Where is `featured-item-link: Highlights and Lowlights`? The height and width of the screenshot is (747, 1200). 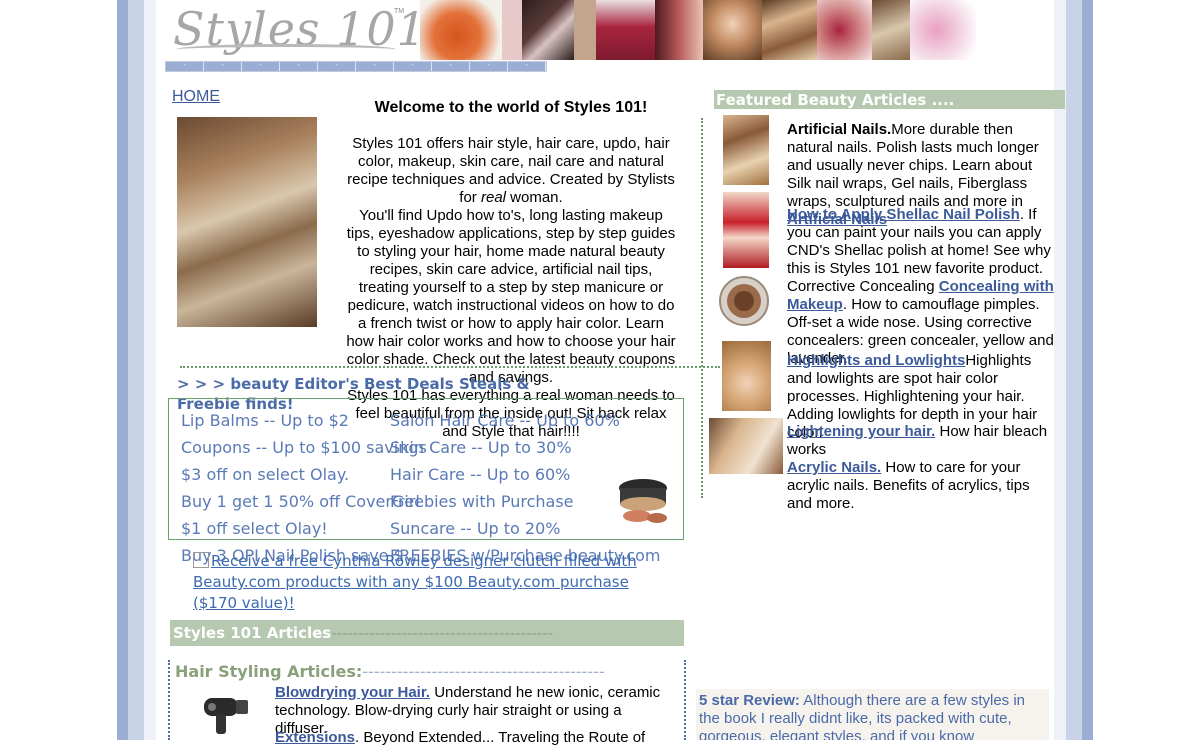 featured-item-link: Highlights and Lowlights is located at coordinates (876, 360).